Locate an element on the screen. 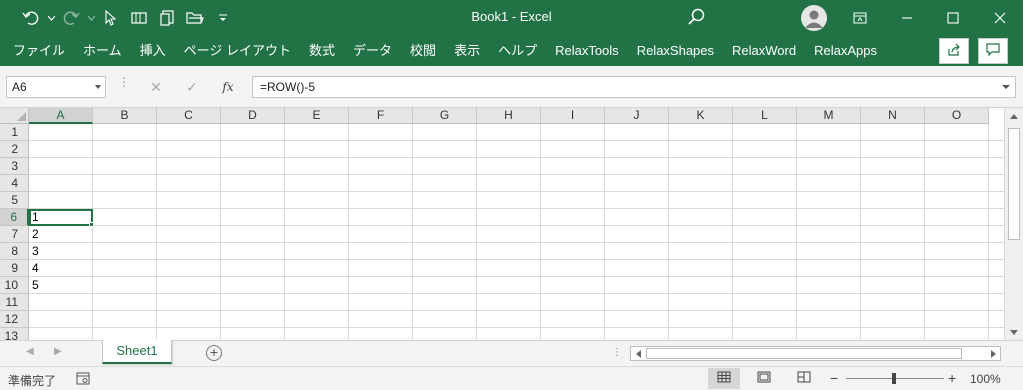 The image size is (1023, 390). select-cursor-icon is located at coordinates (111, 18).